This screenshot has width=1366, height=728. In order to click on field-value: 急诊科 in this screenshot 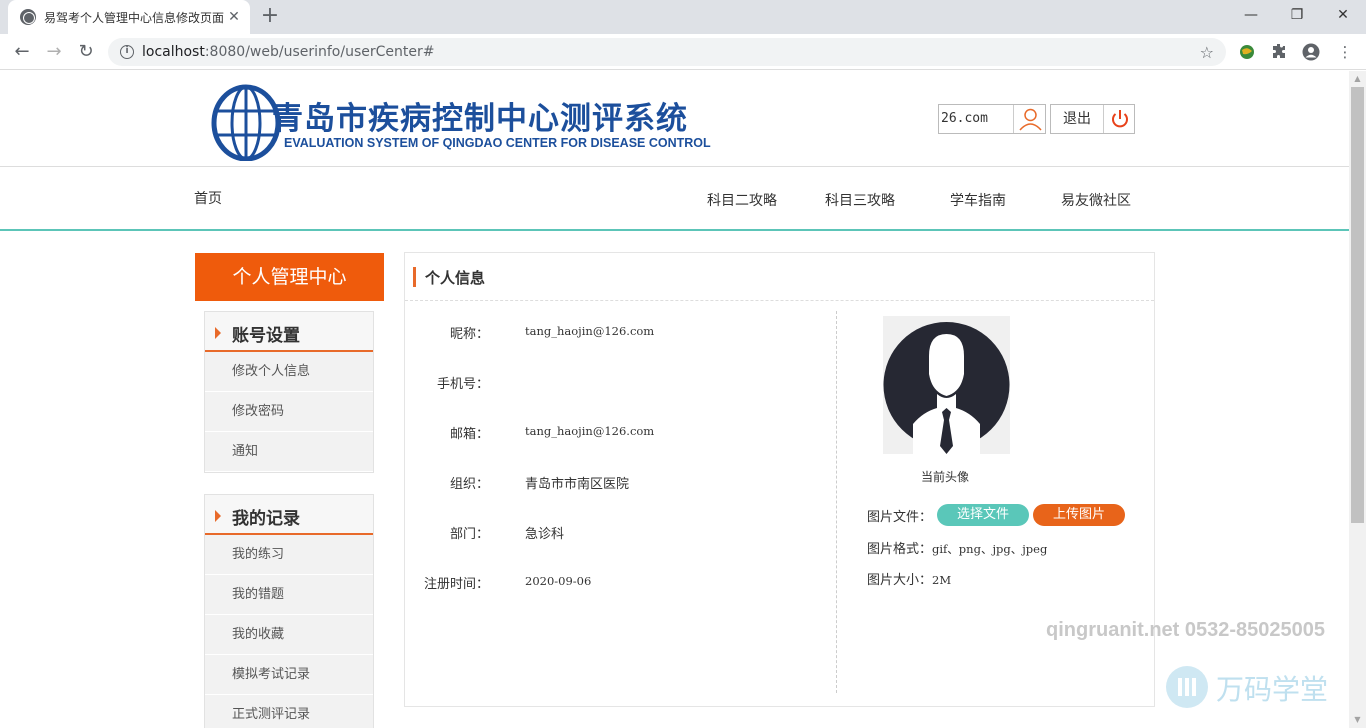, I will do `click(545, 534)`.